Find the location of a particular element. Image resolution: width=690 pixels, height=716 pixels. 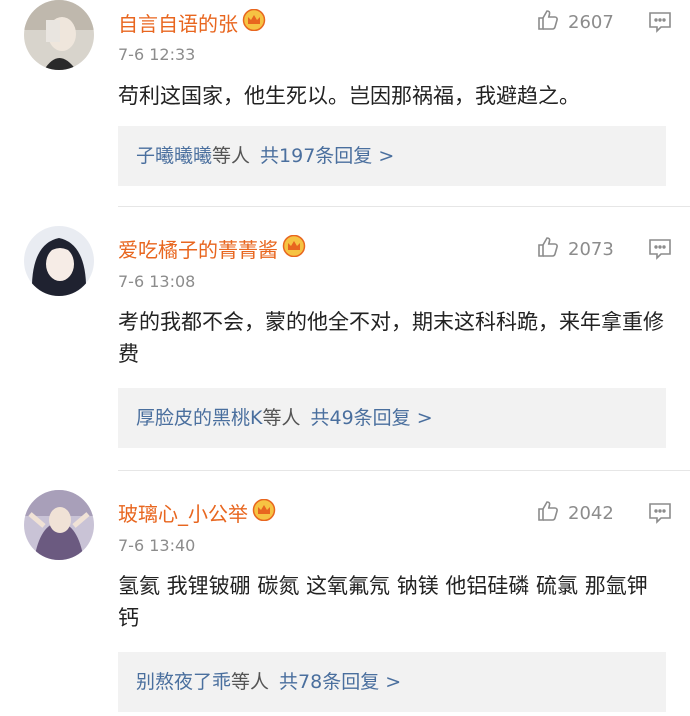

reply-user-names: 别熬夜了乖 is located at coordinates (183, 682).